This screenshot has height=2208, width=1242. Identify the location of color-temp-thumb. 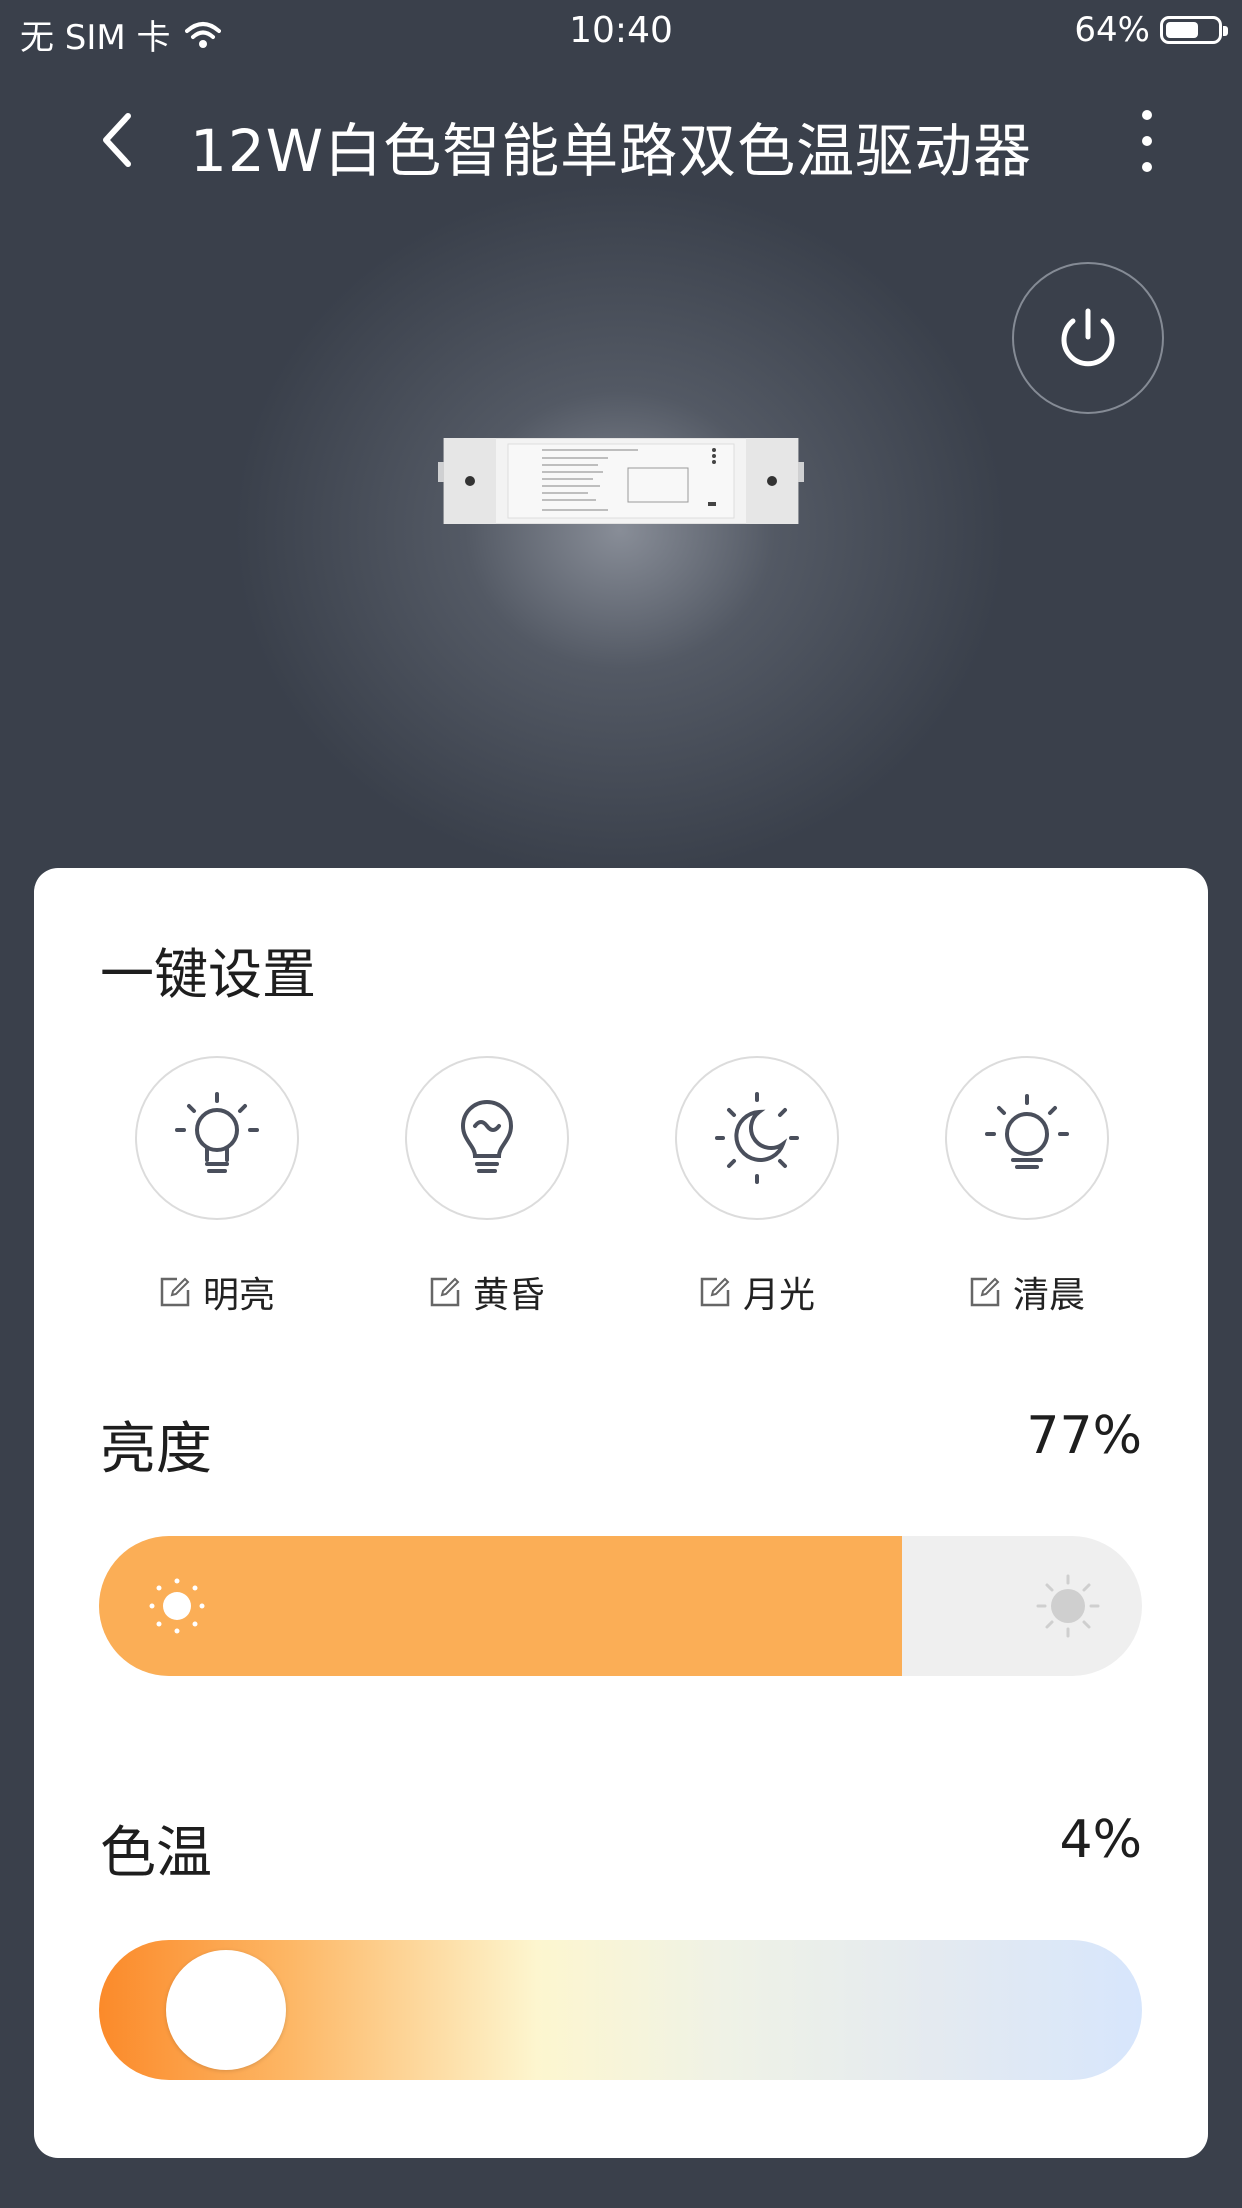
(226, 2010).